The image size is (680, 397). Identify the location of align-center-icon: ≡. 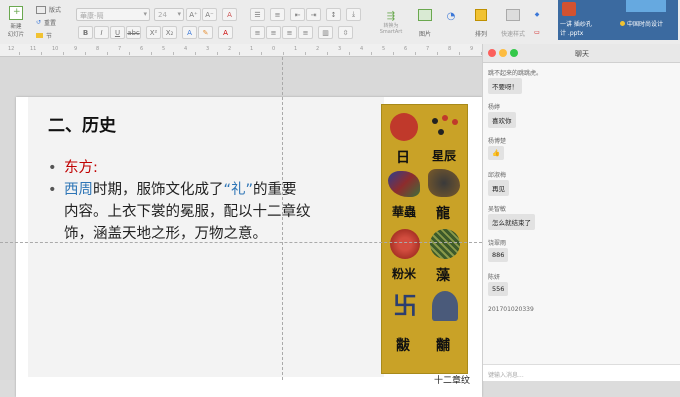
(273, 32).